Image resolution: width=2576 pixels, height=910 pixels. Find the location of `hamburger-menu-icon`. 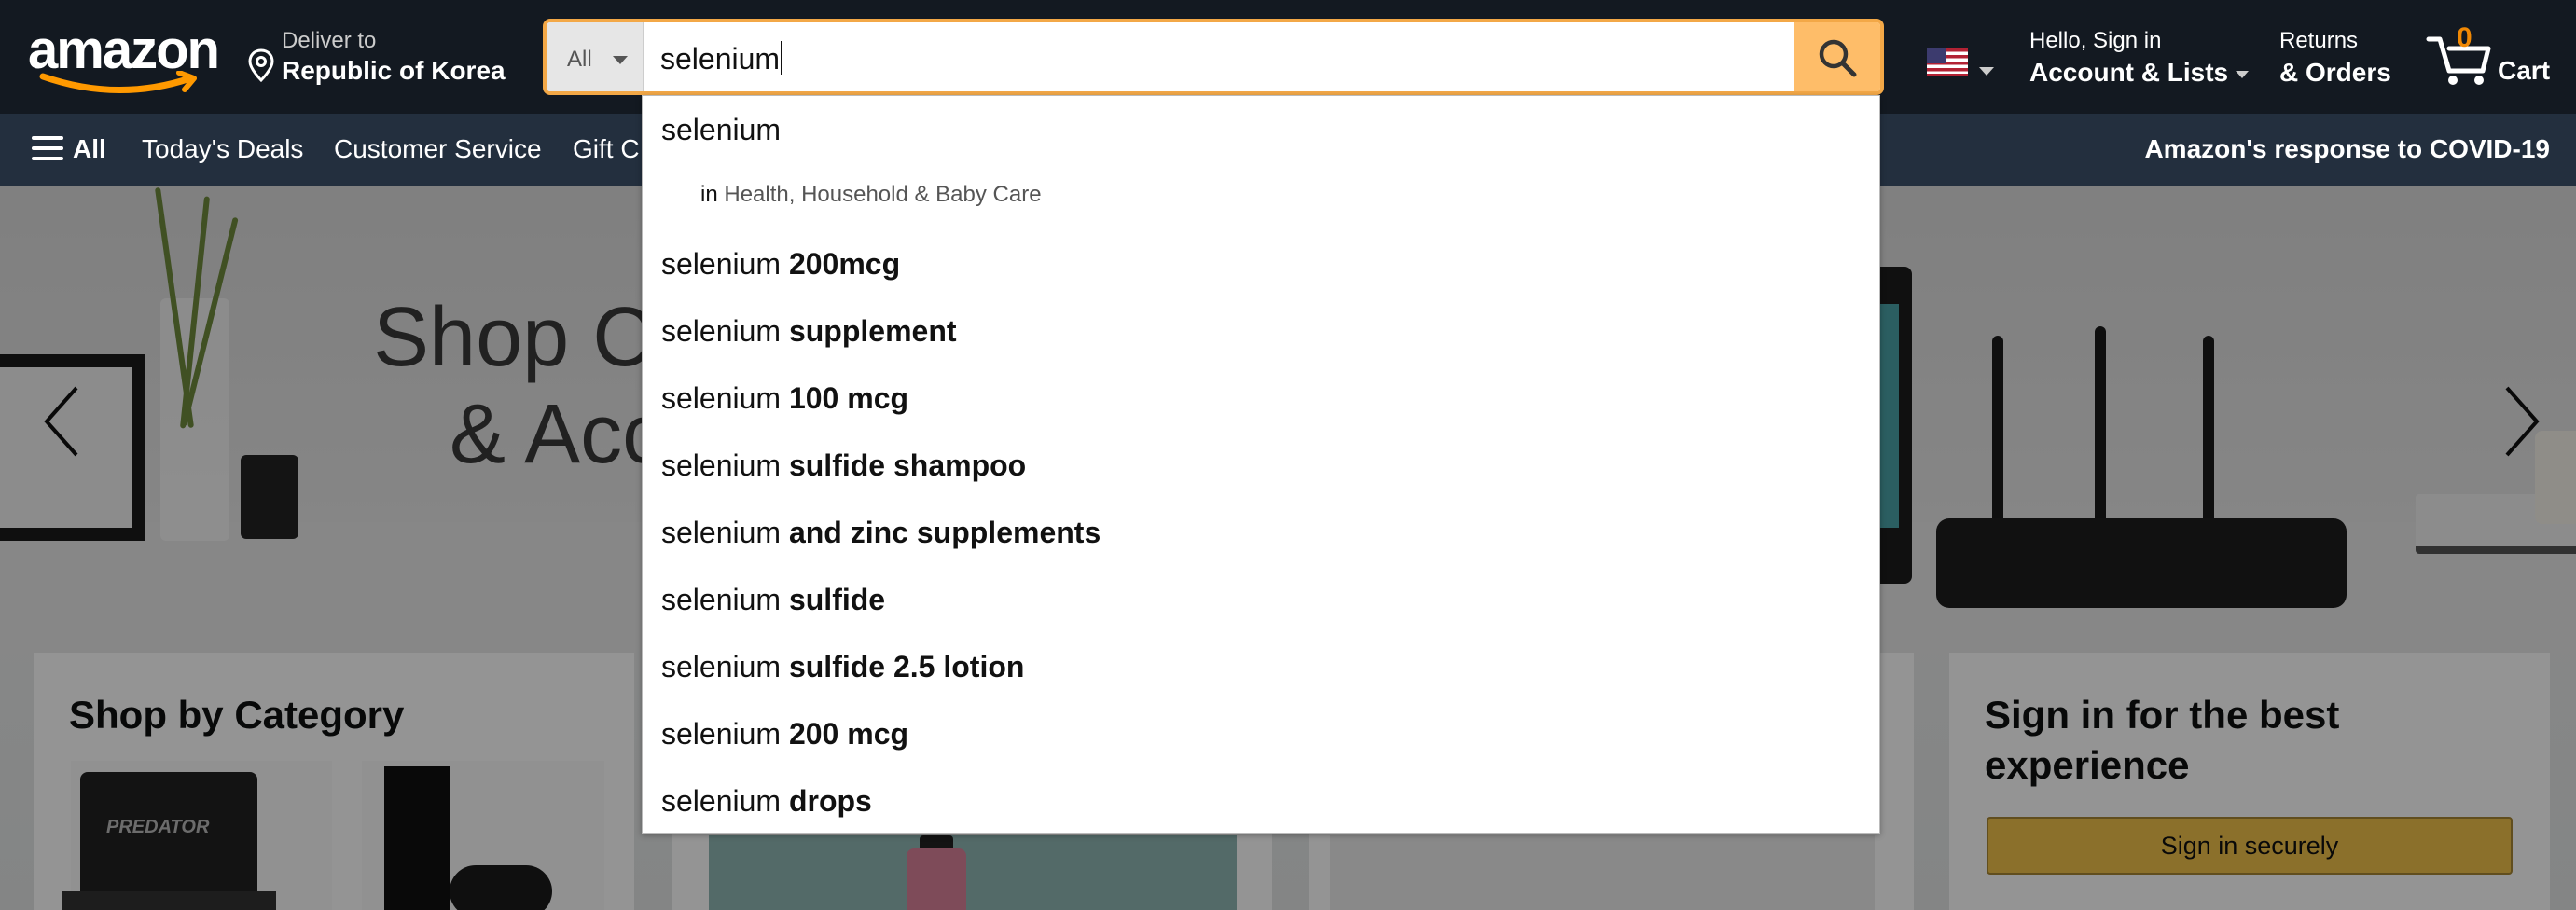

hamburger-menu-icon is located at coordinates (47, 151).